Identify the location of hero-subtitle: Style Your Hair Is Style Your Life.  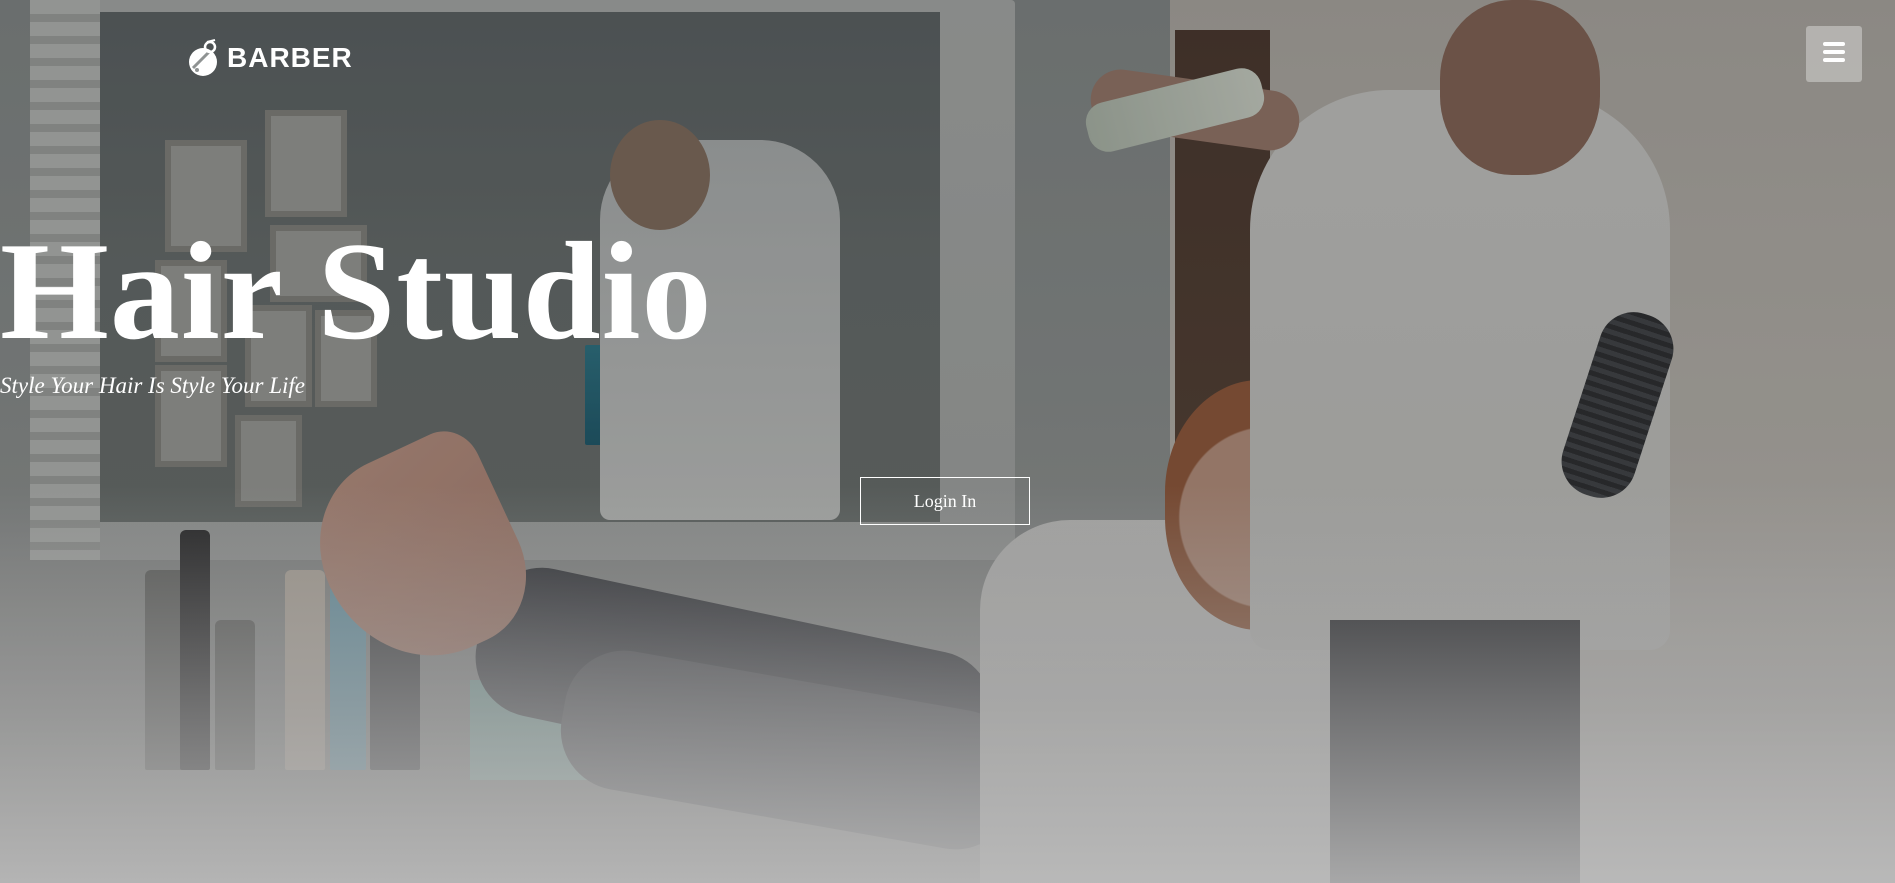
(152, 385).